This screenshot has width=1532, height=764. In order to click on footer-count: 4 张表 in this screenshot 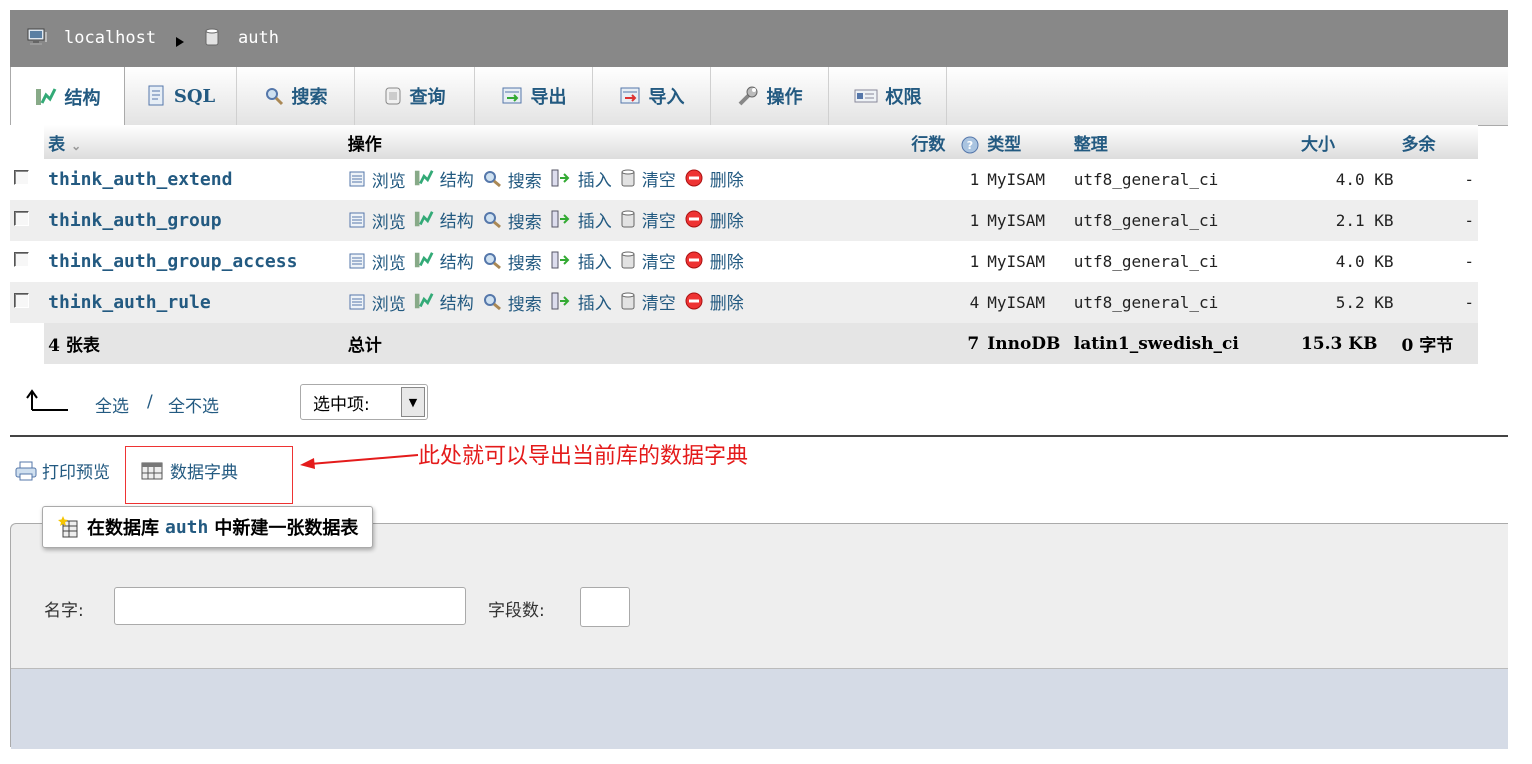, I will do `click(194, 343)`.